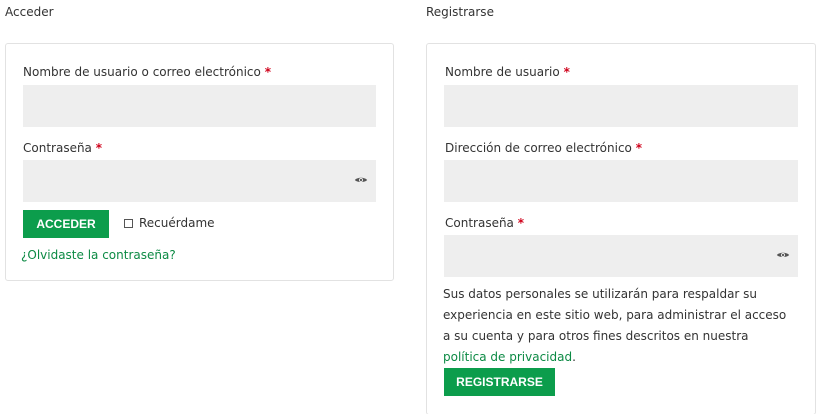 The image size is (816, 414). I want to click on login-username-input, so click(199, 106).